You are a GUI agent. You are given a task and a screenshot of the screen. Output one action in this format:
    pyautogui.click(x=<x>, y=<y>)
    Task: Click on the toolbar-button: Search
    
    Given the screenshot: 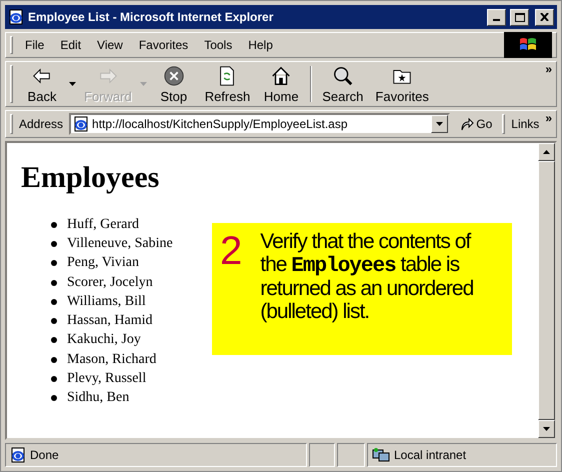 What is the action you would take?
    pyautogui.click(x=343, y=84)
    